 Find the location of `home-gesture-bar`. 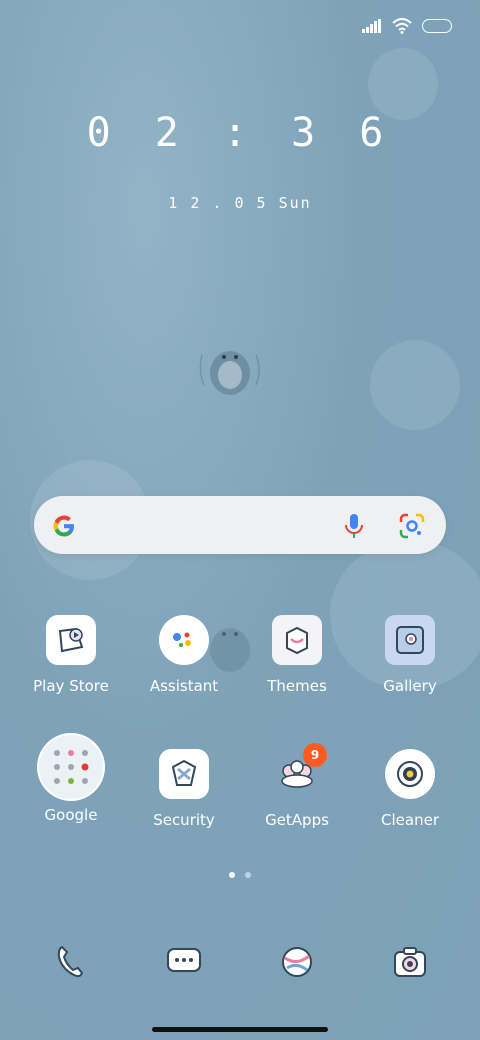

home-gesture-bar is located at coordinates (240, 1029).